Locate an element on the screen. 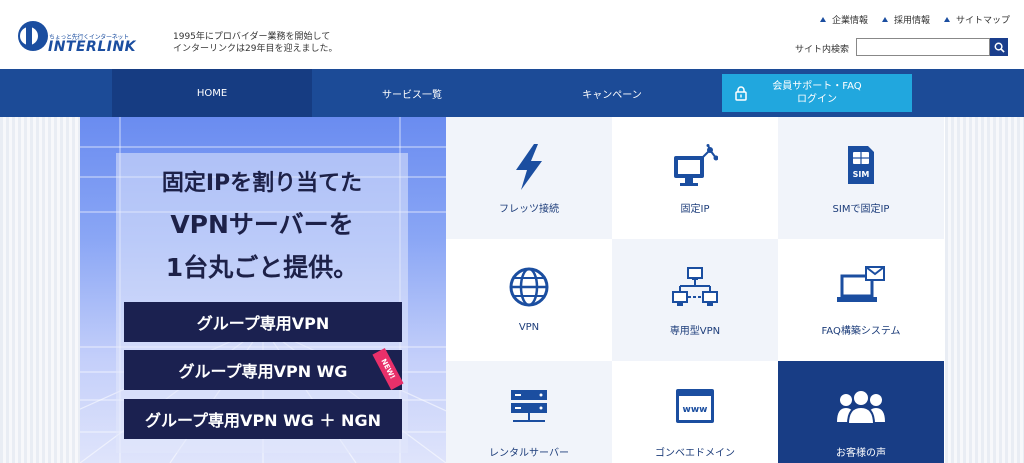 The image size is (1024, 463). search-button is located at coordinates (999, 47).